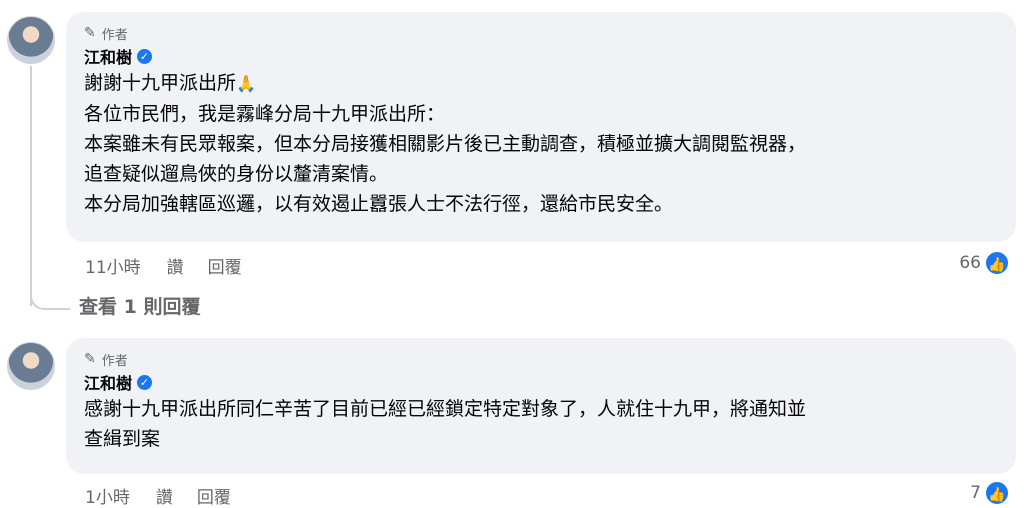 The image size is (1024, 508). I want to click on reaction-summary: 66 👍, so click(984, 263).